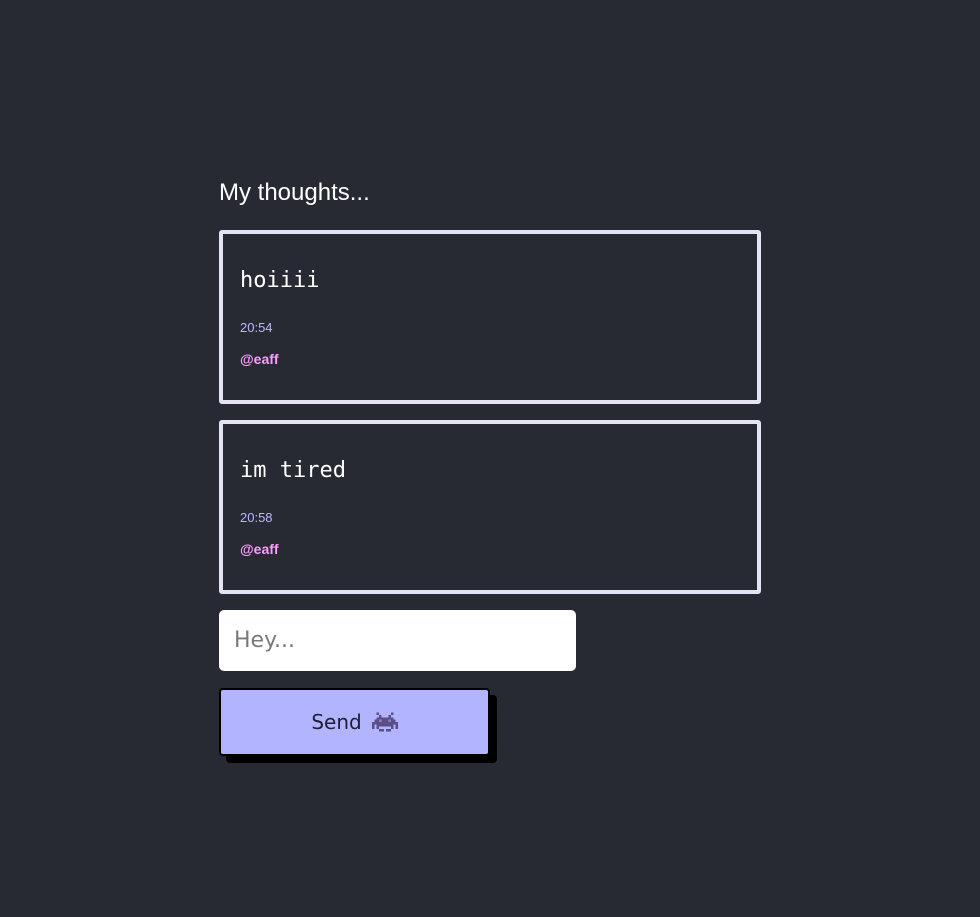  I want to click on thought-card: hoiiii 20:54 @eaff, so click(490, 317).